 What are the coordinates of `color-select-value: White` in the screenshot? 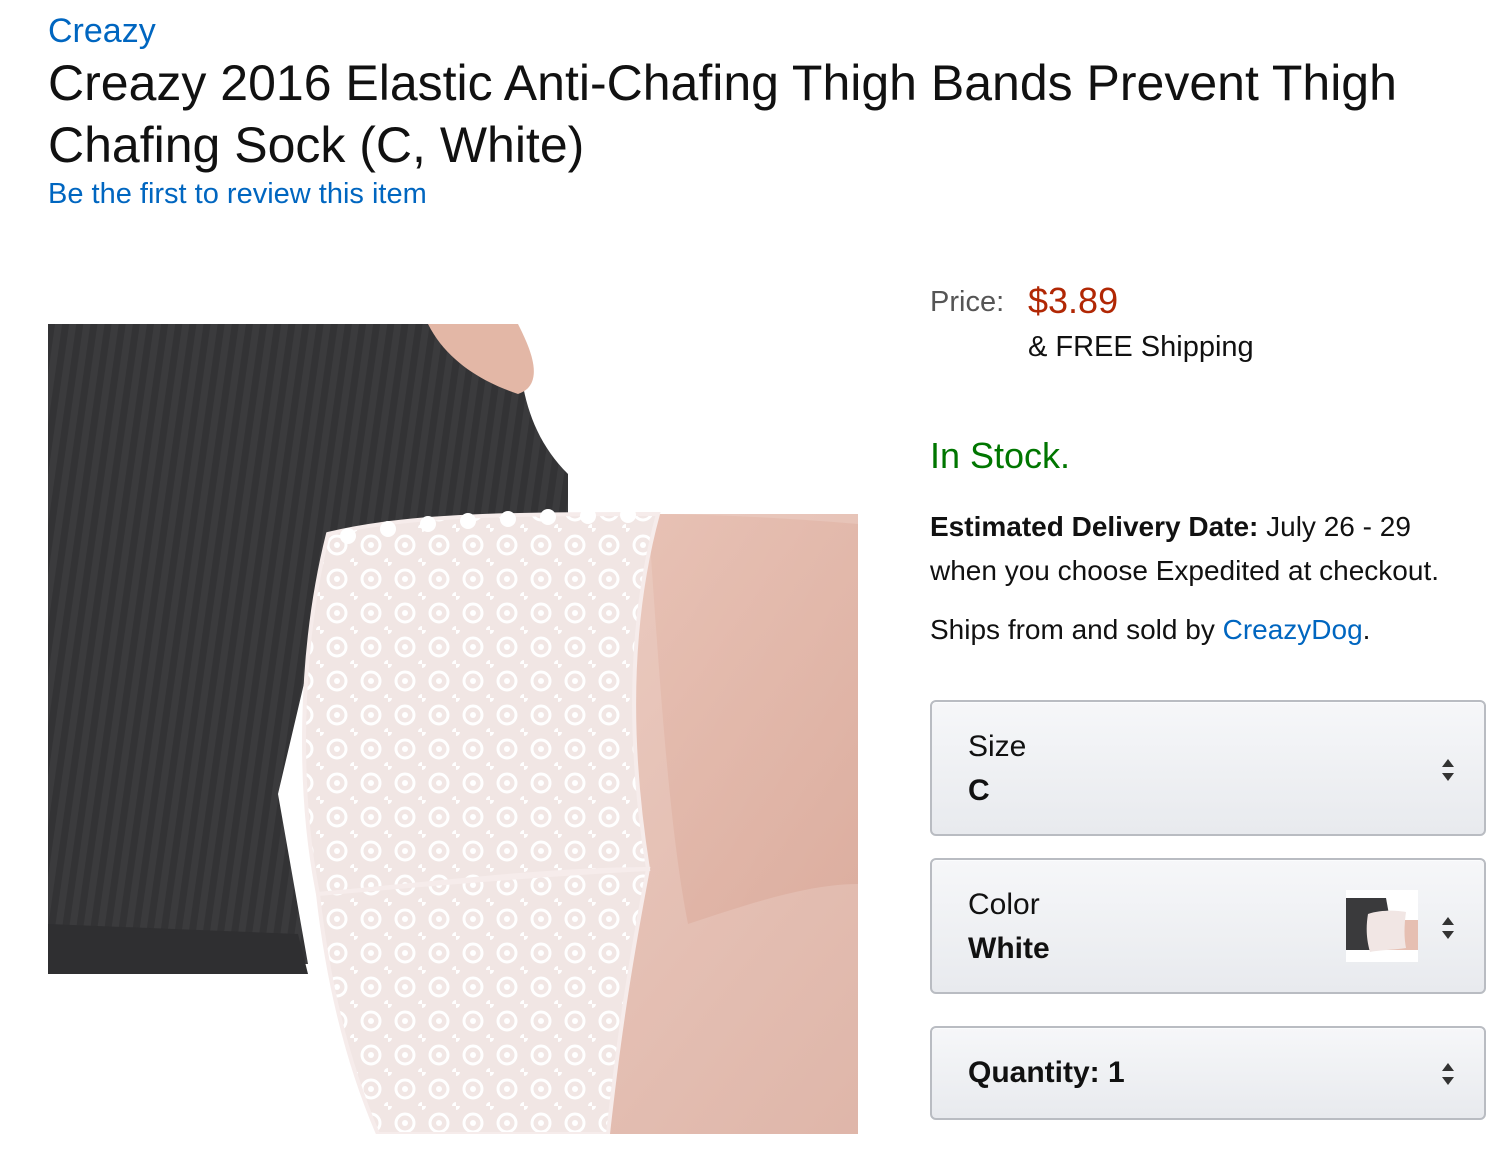 It's located at (1009, 948).